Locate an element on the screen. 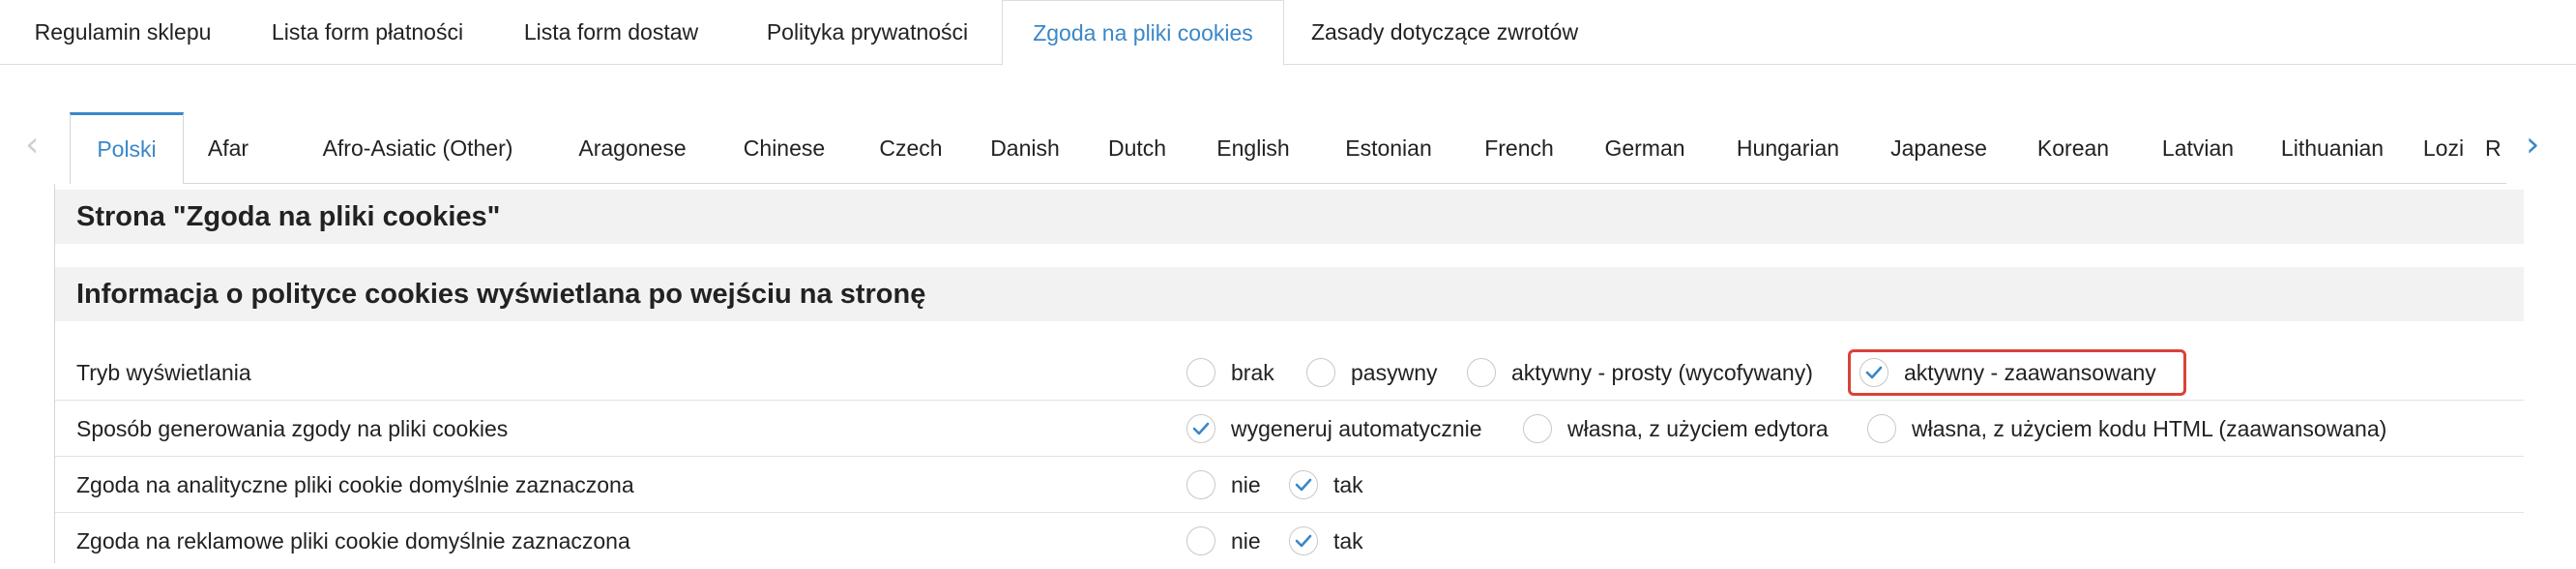  lang-tab-afro-asiatic: Afro-Asiatic (Other) is located at coordinates (417, 148).